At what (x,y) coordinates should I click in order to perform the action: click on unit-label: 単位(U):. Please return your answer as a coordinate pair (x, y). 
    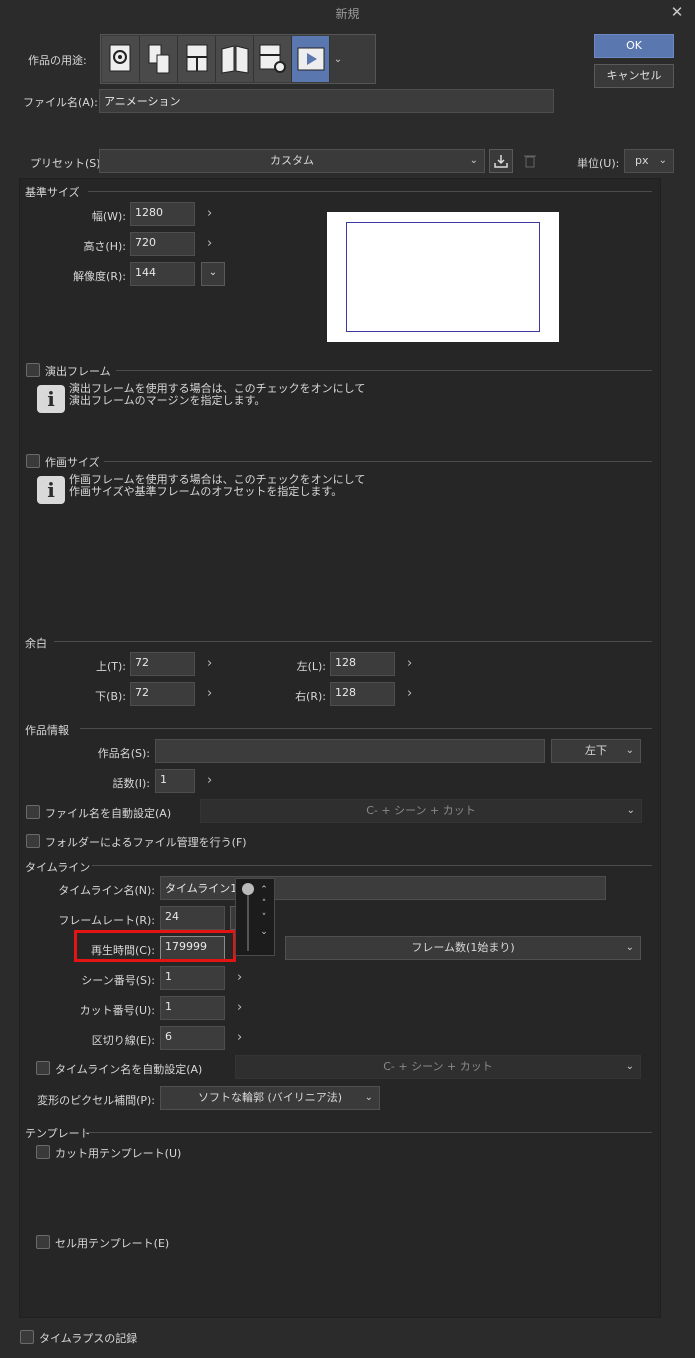
    Looking at the image, I should click on (598, 163).